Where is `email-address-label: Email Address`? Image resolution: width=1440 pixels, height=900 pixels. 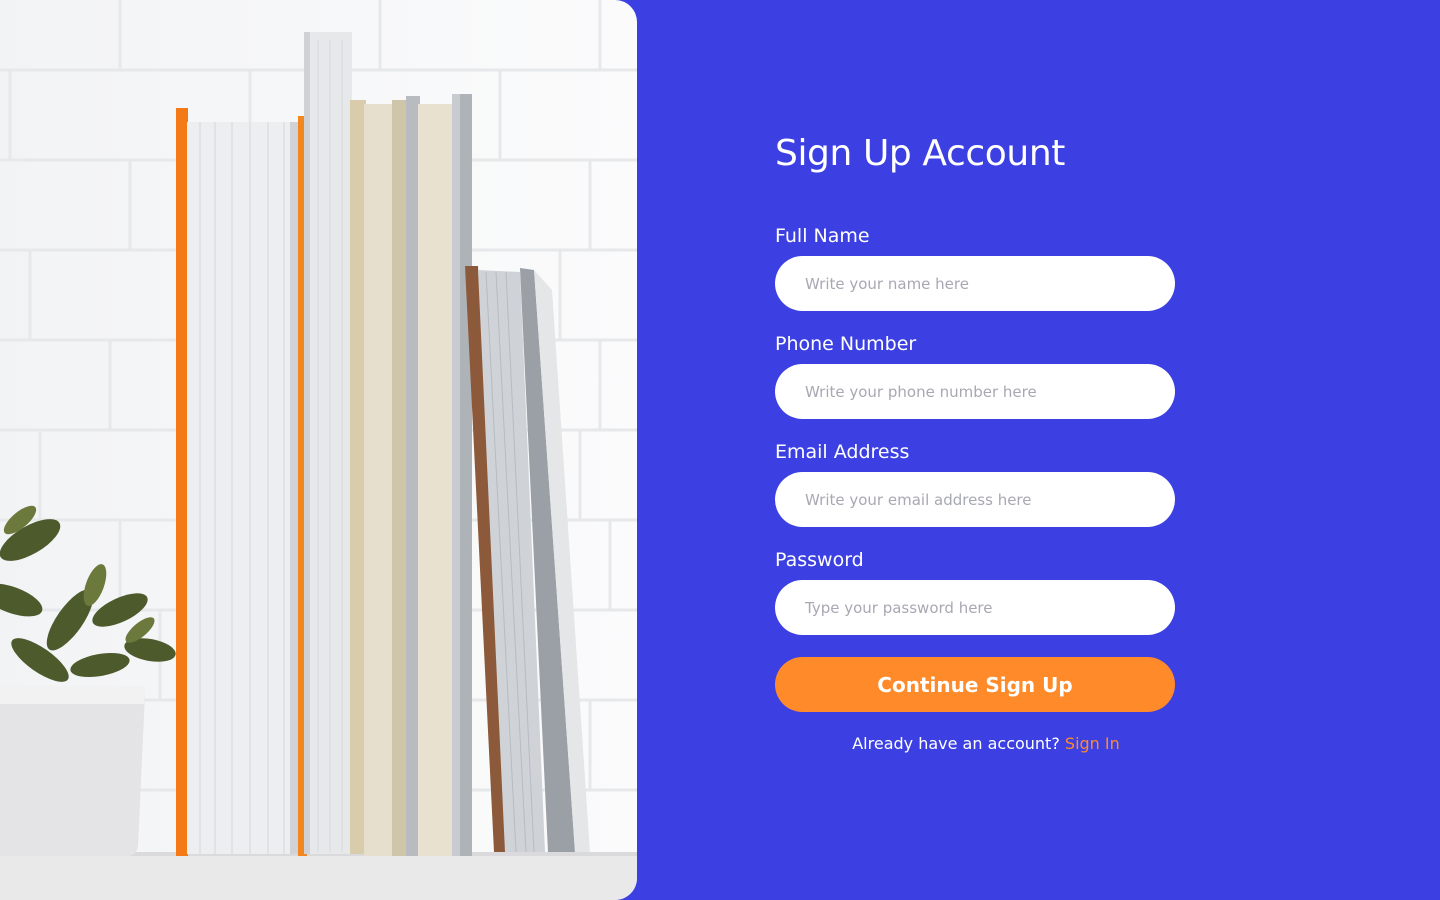 email-address-label: Email Address is located at coordinates (842, 452).